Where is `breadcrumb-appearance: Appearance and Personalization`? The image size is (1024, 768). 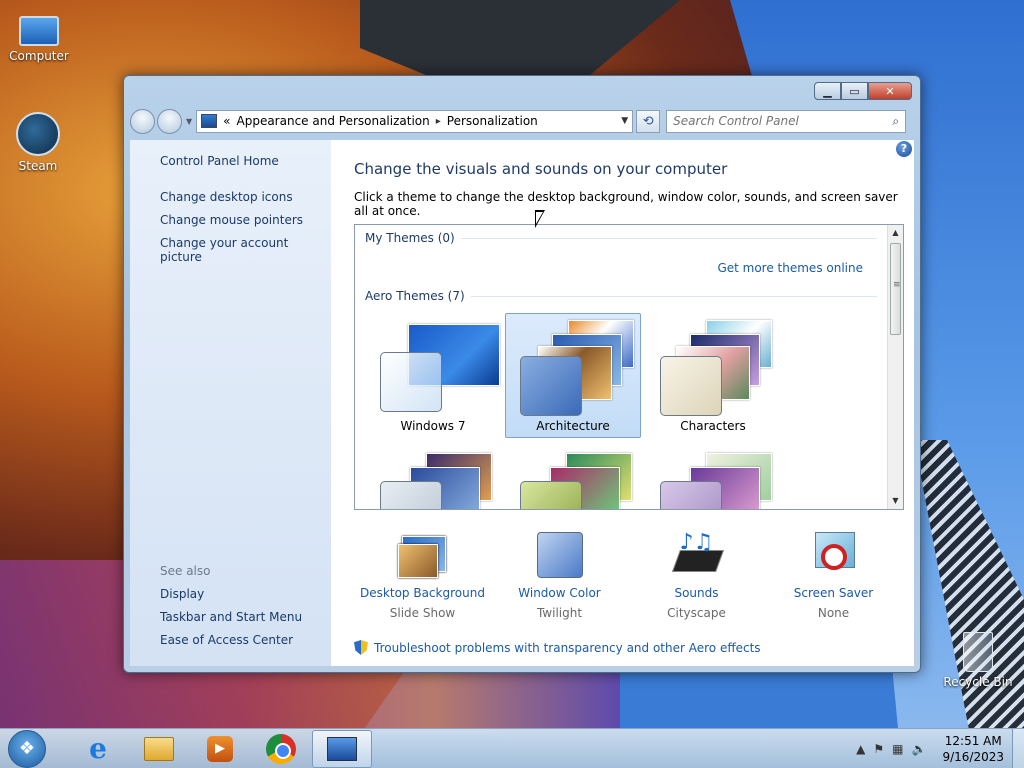
breadcrumb-appearance: Appearance and Personalization is located at coordinates (333, 121).